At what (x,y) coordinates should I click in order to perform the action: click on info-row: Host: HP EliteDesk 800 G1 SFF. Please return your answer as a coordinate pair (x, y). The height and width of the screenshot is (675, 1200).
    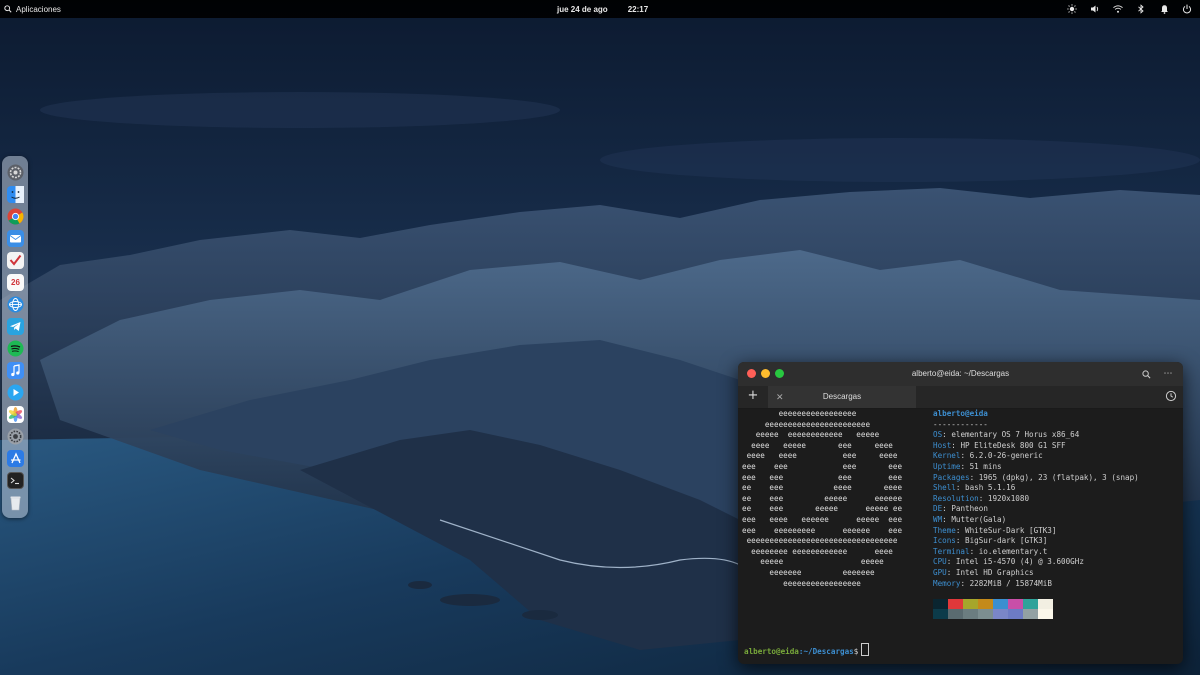
    Looking at the image, I should click on (999, 445).